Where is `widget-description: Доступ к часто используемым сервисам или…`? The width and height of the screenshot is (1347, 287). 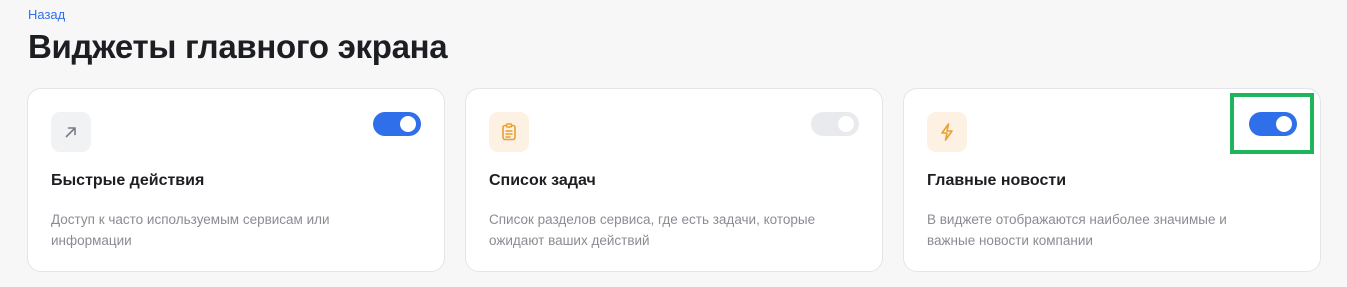 widget-description: Доступ к часто используемым сервисам или… is located at coordinates (190, 230).